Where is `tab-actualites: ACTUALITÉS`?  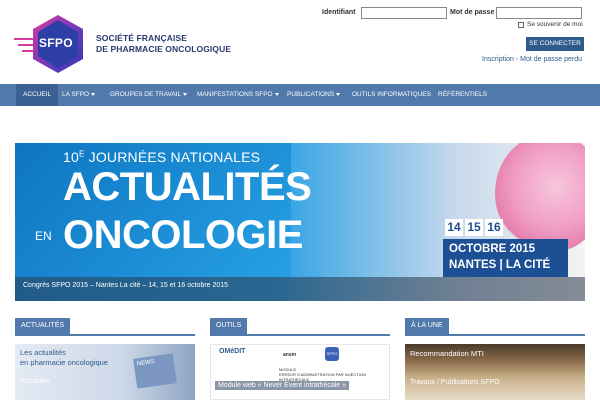 tab-actualites: ACTUALITÉS is located at coordinates (43, 326).